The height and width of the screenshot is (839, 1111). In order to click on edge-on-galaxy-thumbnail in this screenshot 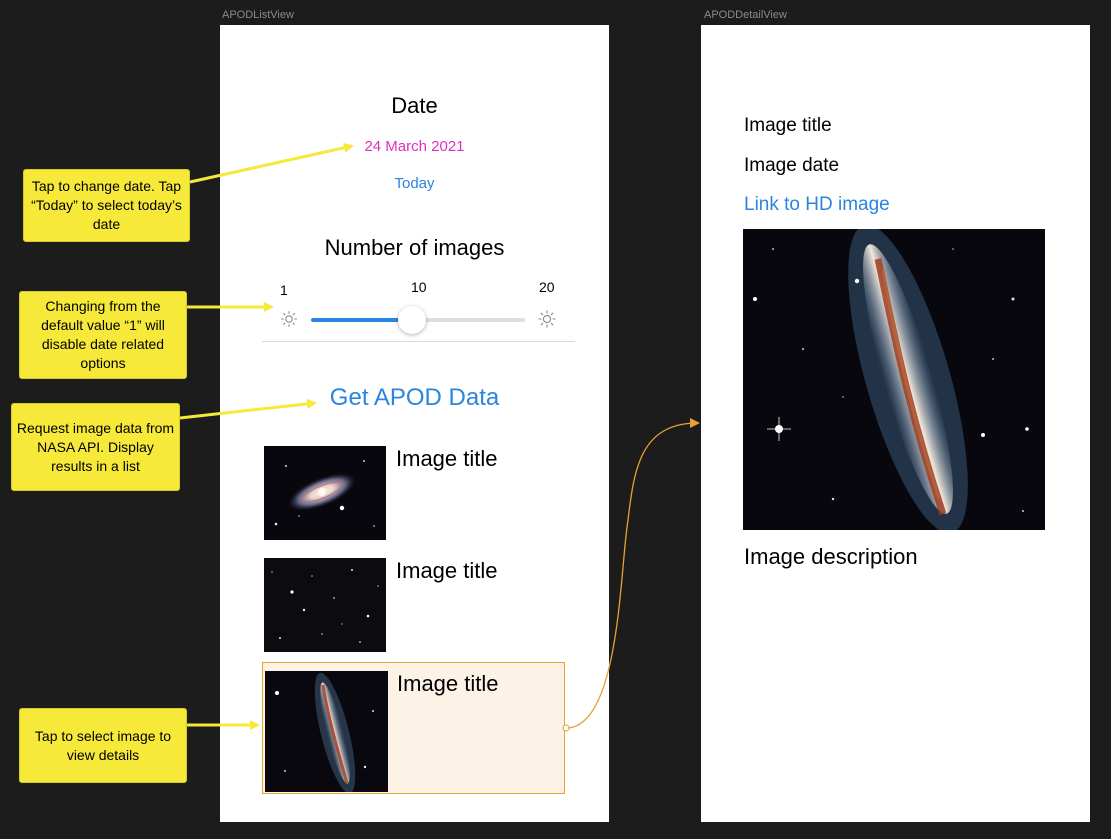, I will do `click(326, 731)`.